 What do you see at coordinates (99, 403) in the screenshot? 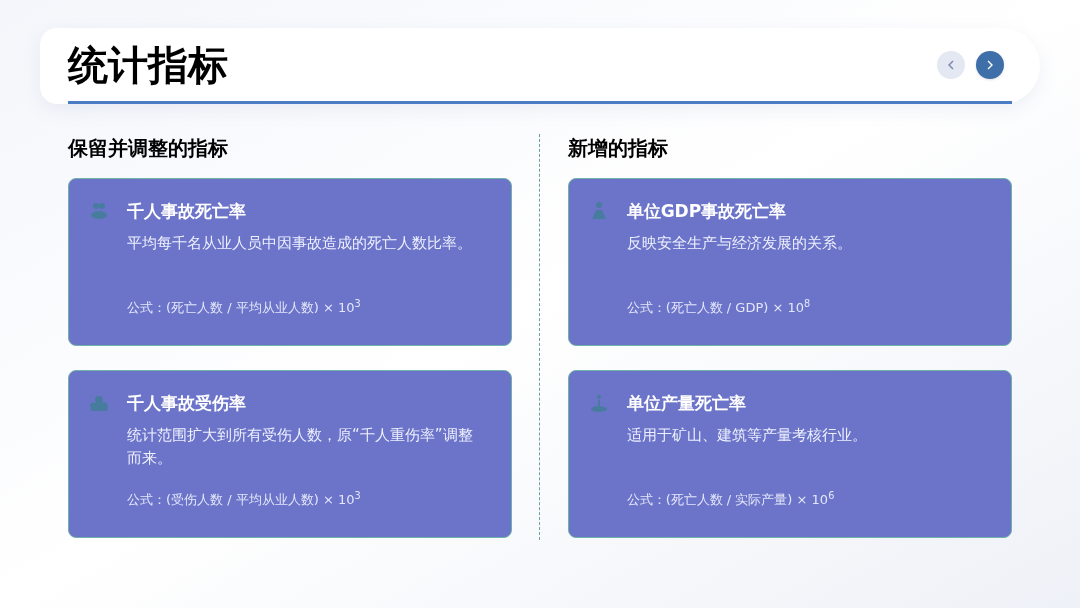
I see `group-icon` at bounding box center [99, 403].